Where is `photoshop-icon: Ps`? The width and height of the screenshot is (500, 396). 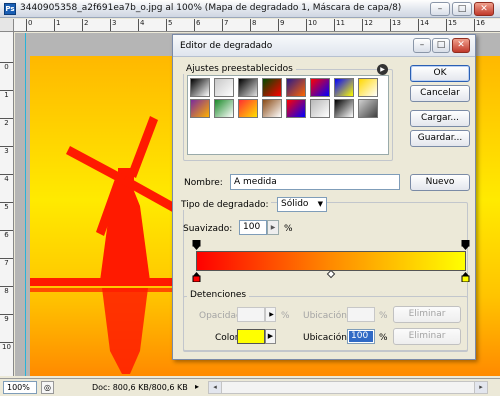
photoshop-icon: Ps is located at coordinates (10, 9).